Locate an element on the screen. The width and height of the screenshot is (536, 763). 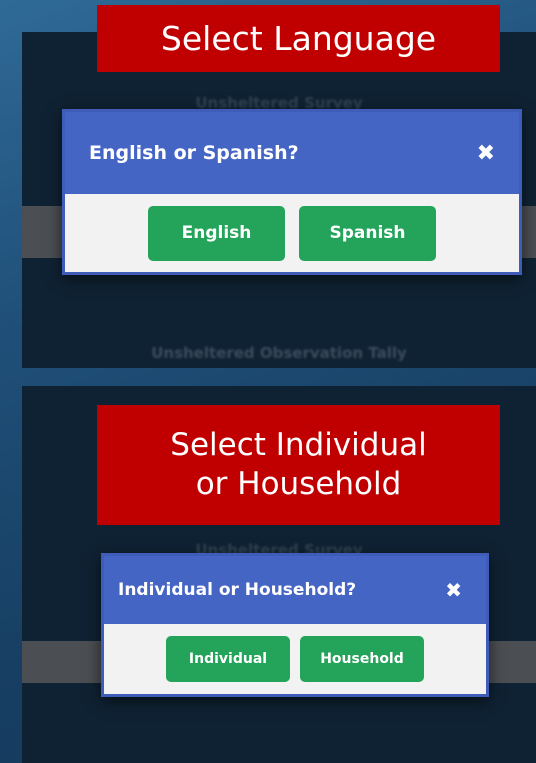
tally-title-faded: Unsheltered Observation Tally is located at coordinates (279, 353).